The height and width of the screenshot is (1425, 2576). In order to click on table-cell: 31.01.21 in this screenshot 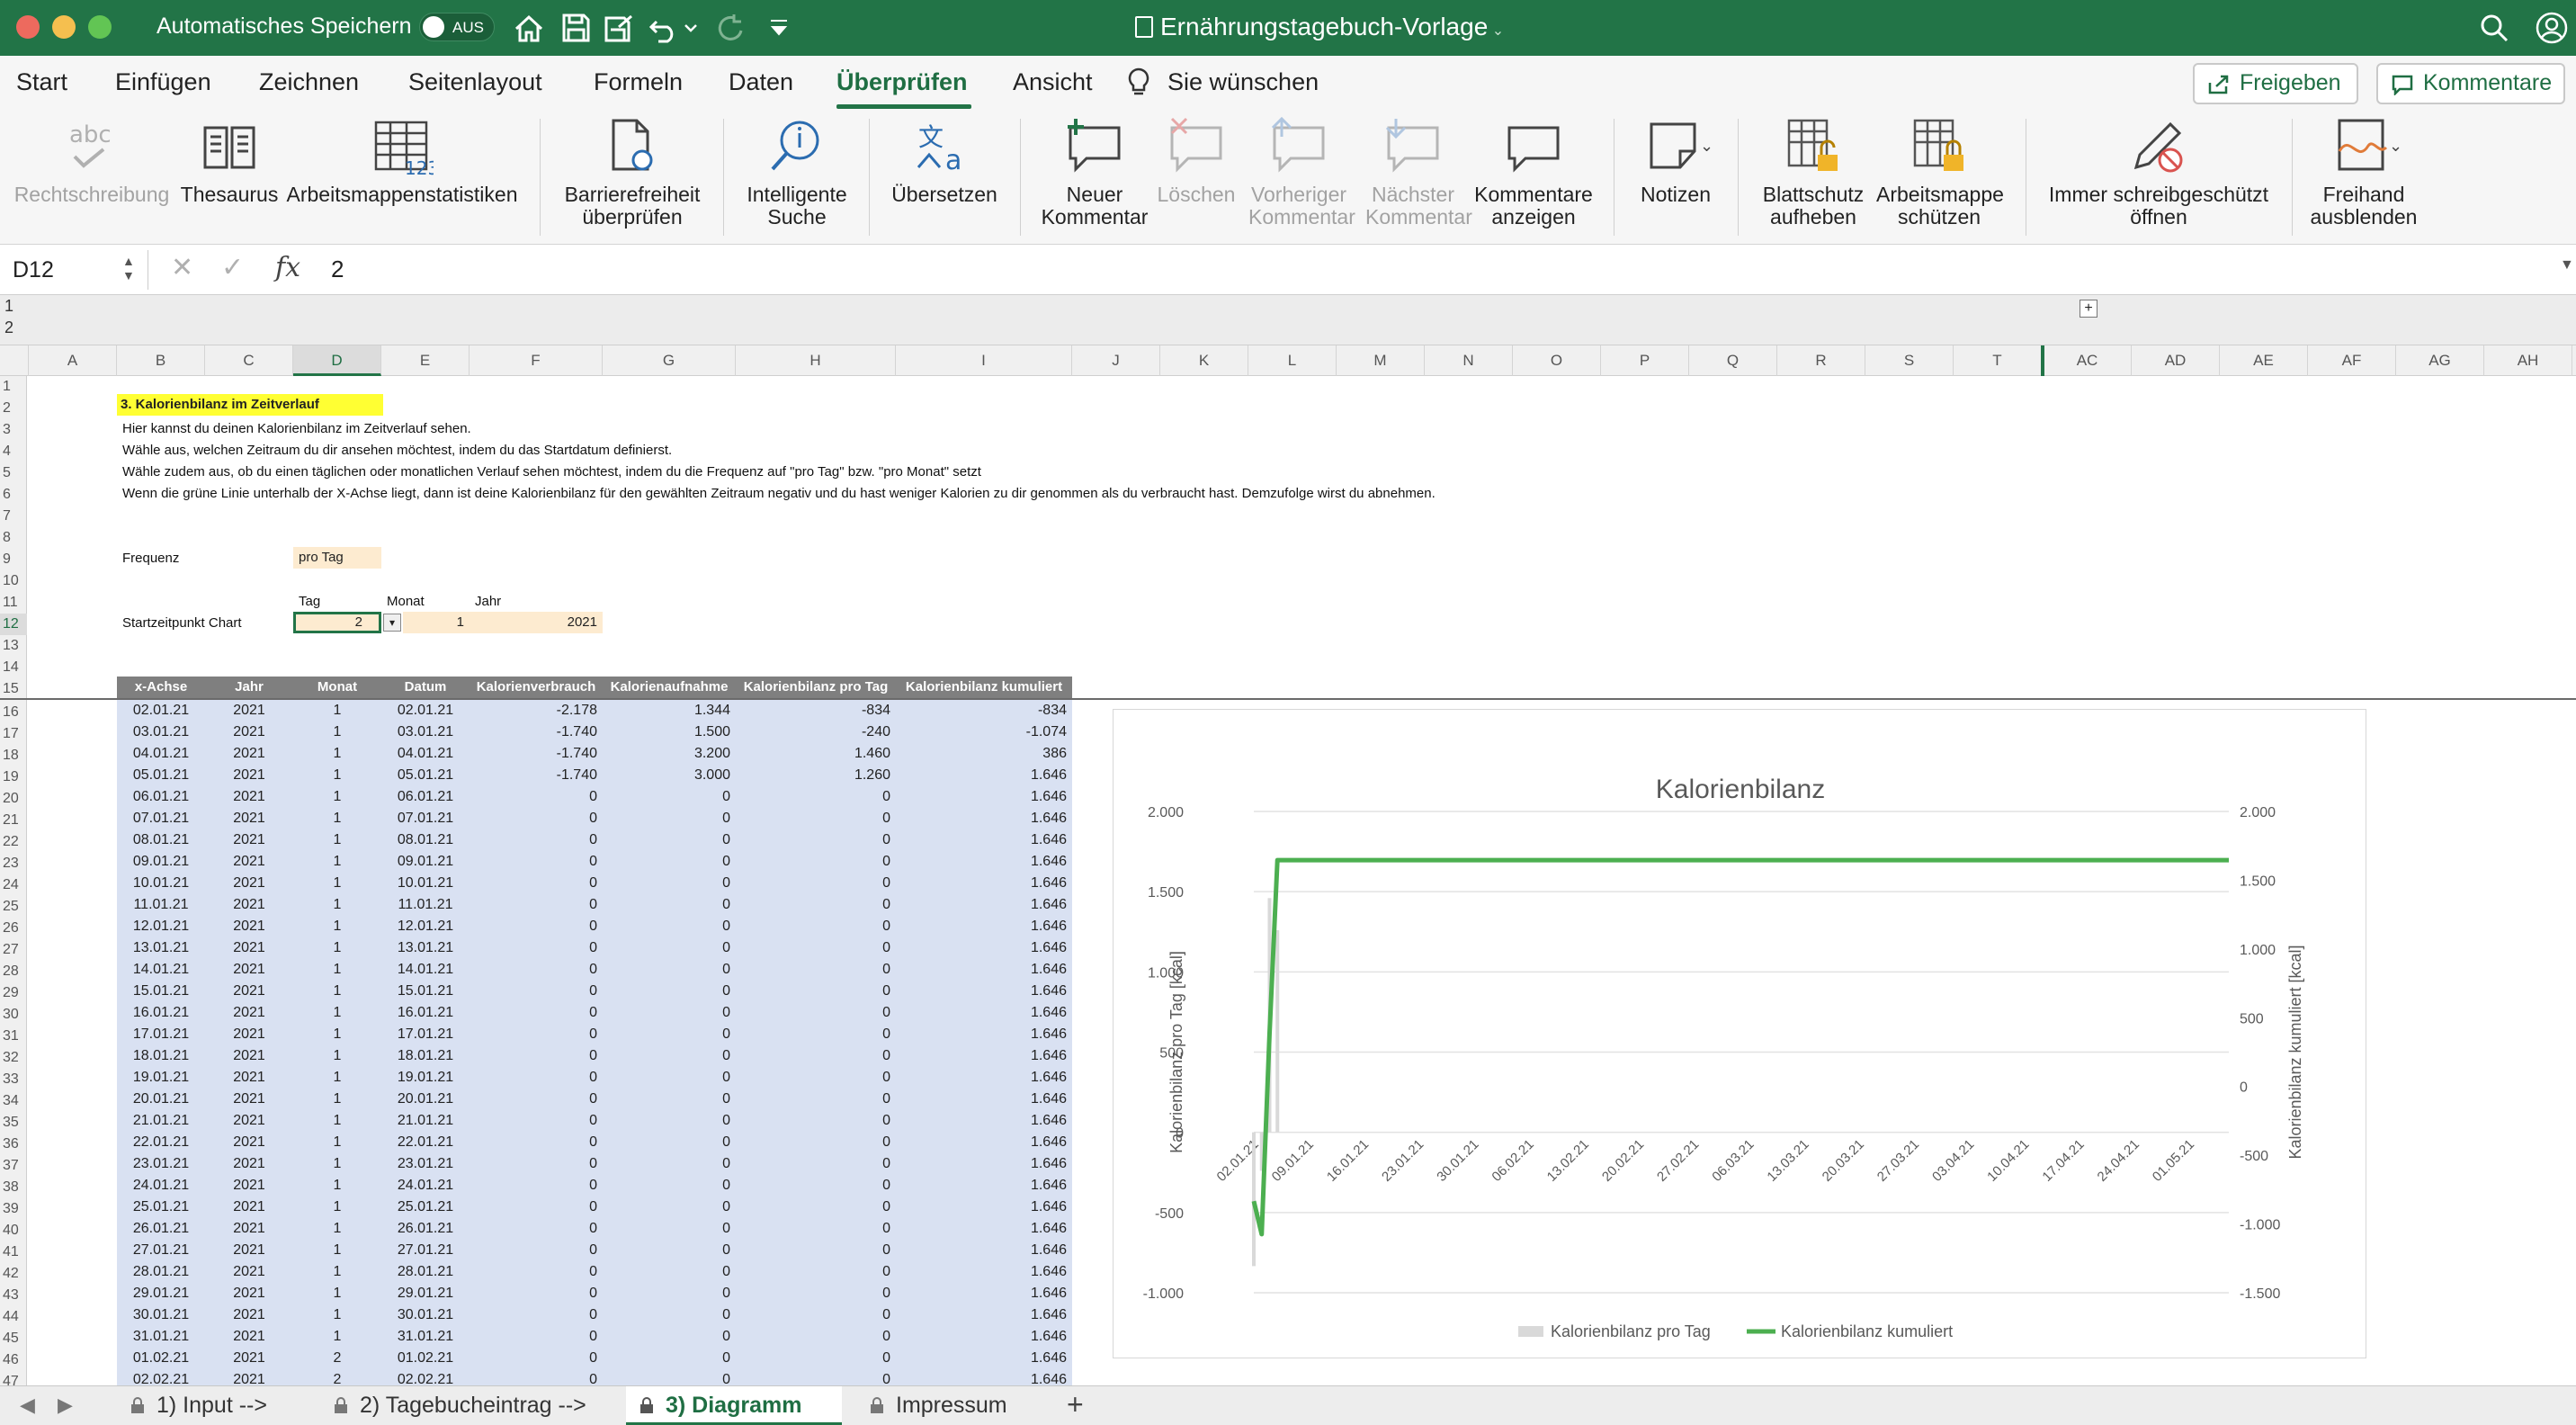, I will do `click(425, 1337)`.